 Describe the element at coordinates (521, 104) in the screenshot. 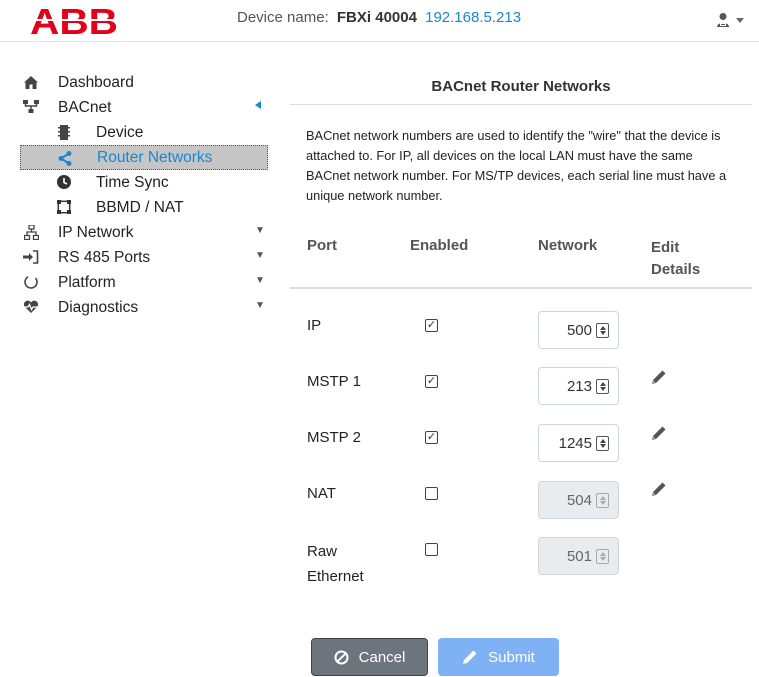

I see `title-divider` at that location.